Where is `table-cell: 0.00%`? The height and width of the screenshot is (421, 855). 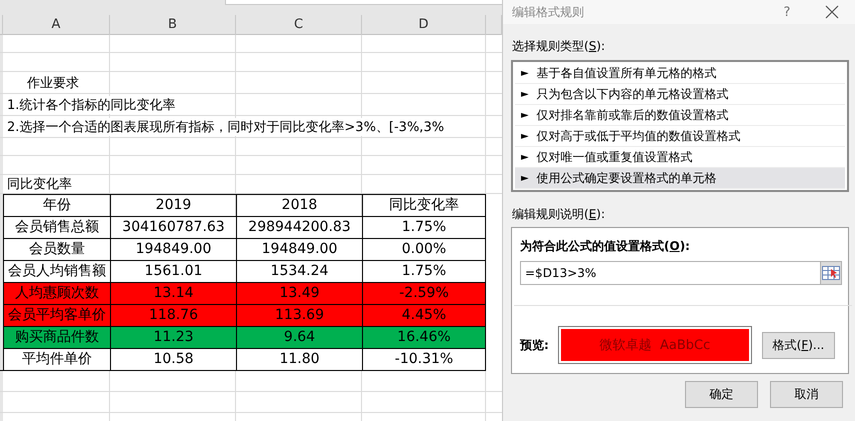
table-cell: 0.00% is located at coordinates (424, 249).